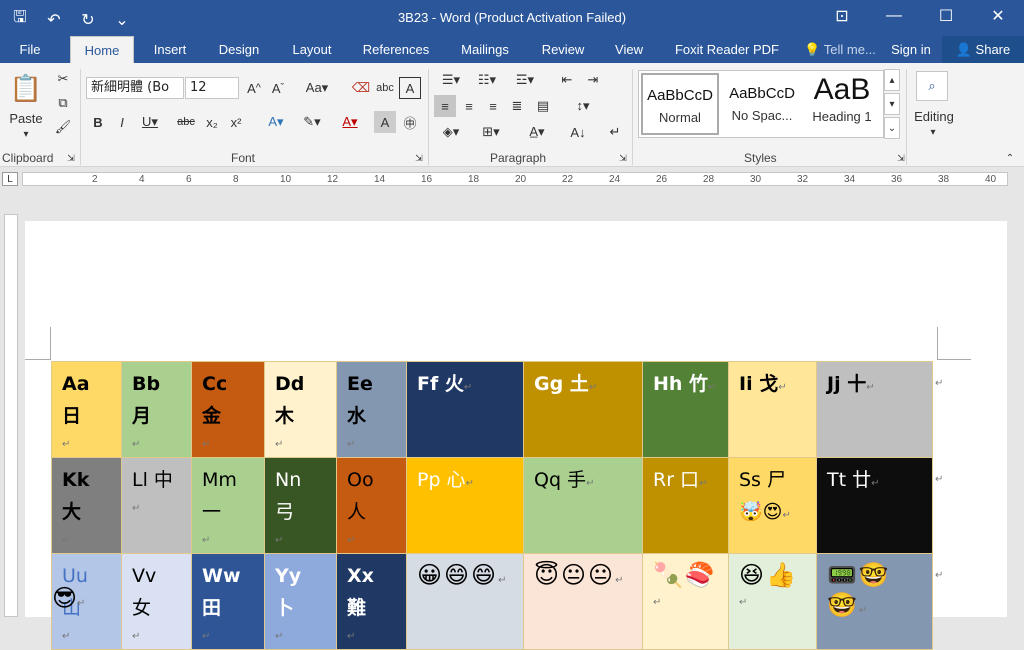 This screenshot has width=1024, height=650. I want to click on highlight-color-icon: ✎▾, so click(312, 122).